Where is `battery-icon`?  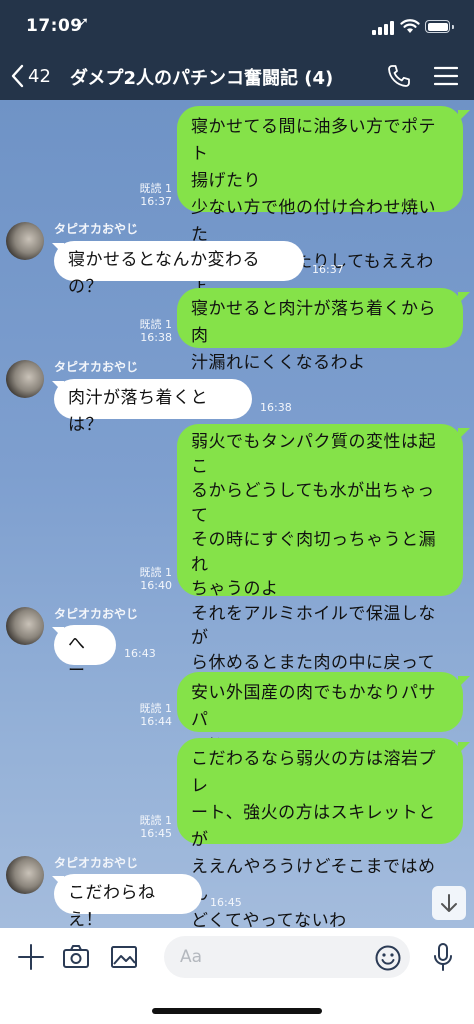 battery-icon is located at coordinates (439, 26).